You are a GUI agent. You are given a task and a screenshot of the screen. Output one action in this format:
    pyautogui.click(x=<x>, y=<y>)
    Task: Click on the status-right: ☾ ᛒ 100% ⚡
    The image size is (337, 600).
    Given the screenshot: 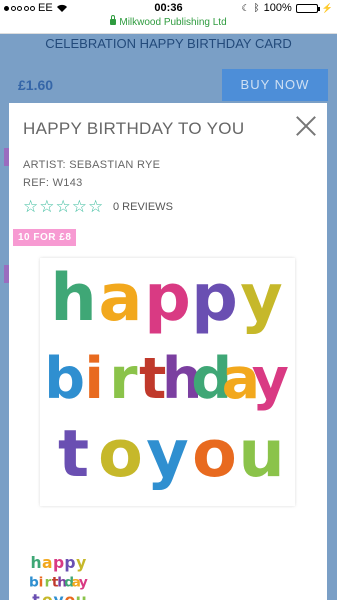 What is the action you would take?
    pyautogui.click(x=287, y=8)
    